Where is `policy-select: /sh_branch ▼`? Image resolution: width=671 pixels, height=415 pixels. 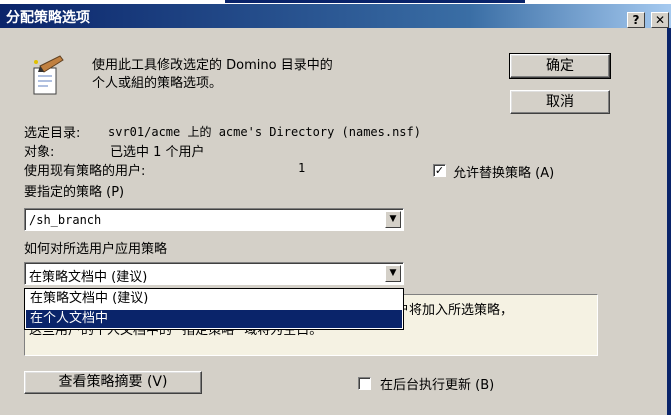 policy-select: /sh_branch ▼ is located at coordinates (214, 219).